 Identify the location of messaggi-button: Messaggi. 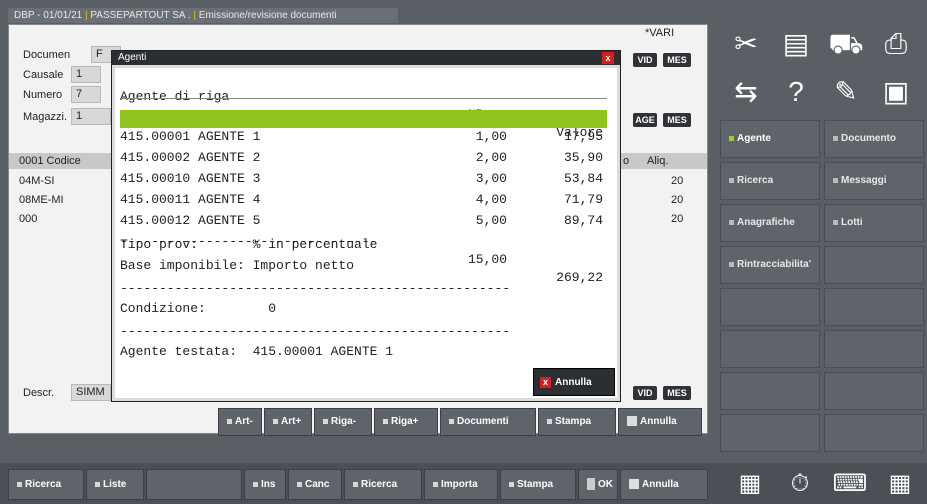
(874, 181).